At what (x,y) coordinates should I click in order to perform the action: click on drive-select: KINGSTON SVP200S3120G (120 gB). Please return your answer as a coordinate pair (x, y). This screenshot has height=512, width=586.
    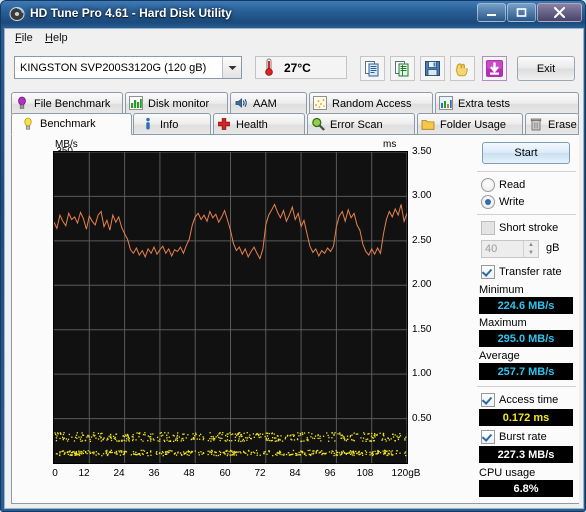
    Looking at the image, I should click on (128, 67).